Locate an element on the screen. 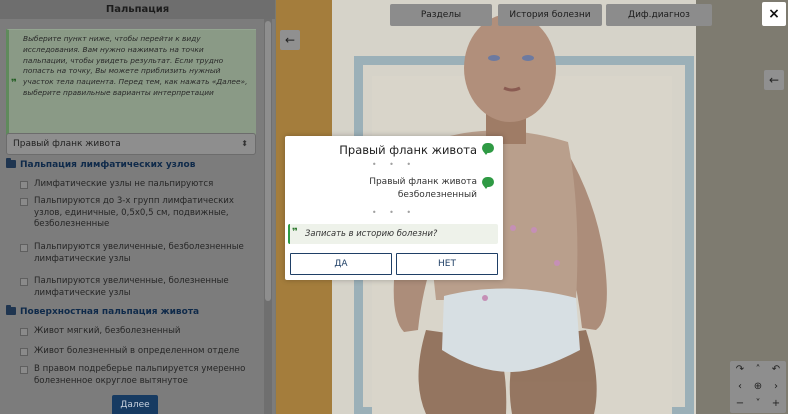 The image size is (788, 414). option-lymph-0: Лимфатические узлы не пальпируются is located at coordinates (139, 185).